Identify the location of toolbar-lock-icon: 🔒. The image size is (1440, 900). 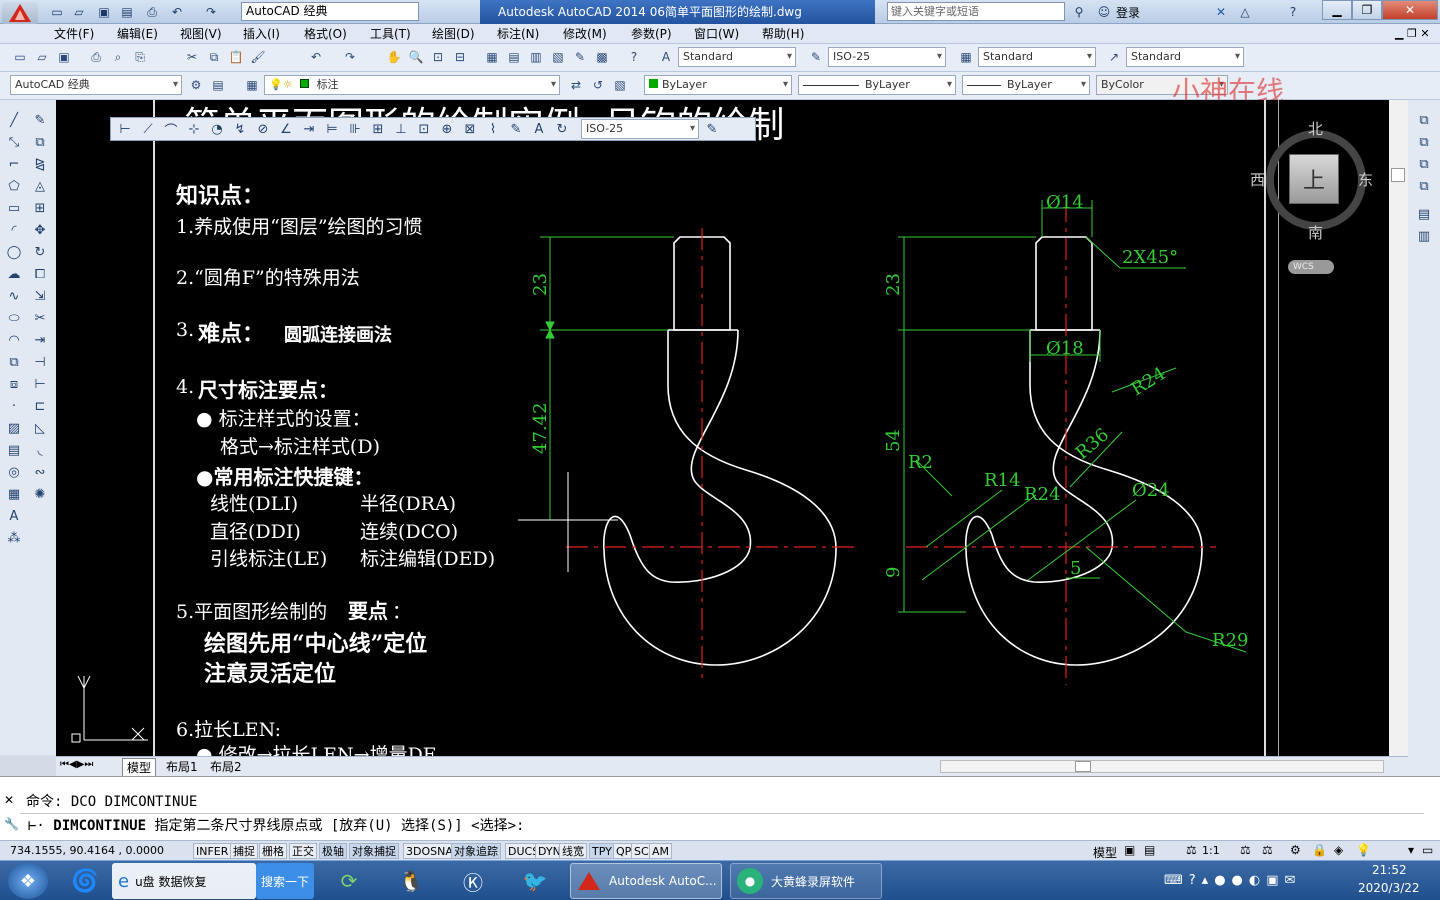
(1319, 850).